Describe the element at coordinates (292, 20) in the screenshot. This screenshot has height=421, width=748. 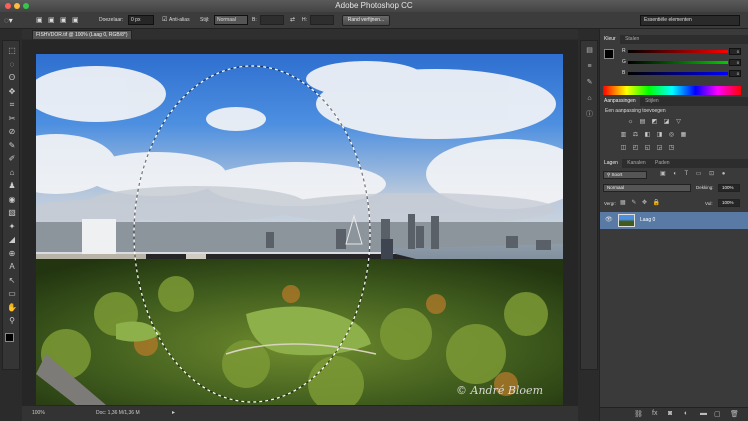
I see `swap-icon: ⇄` at that location.